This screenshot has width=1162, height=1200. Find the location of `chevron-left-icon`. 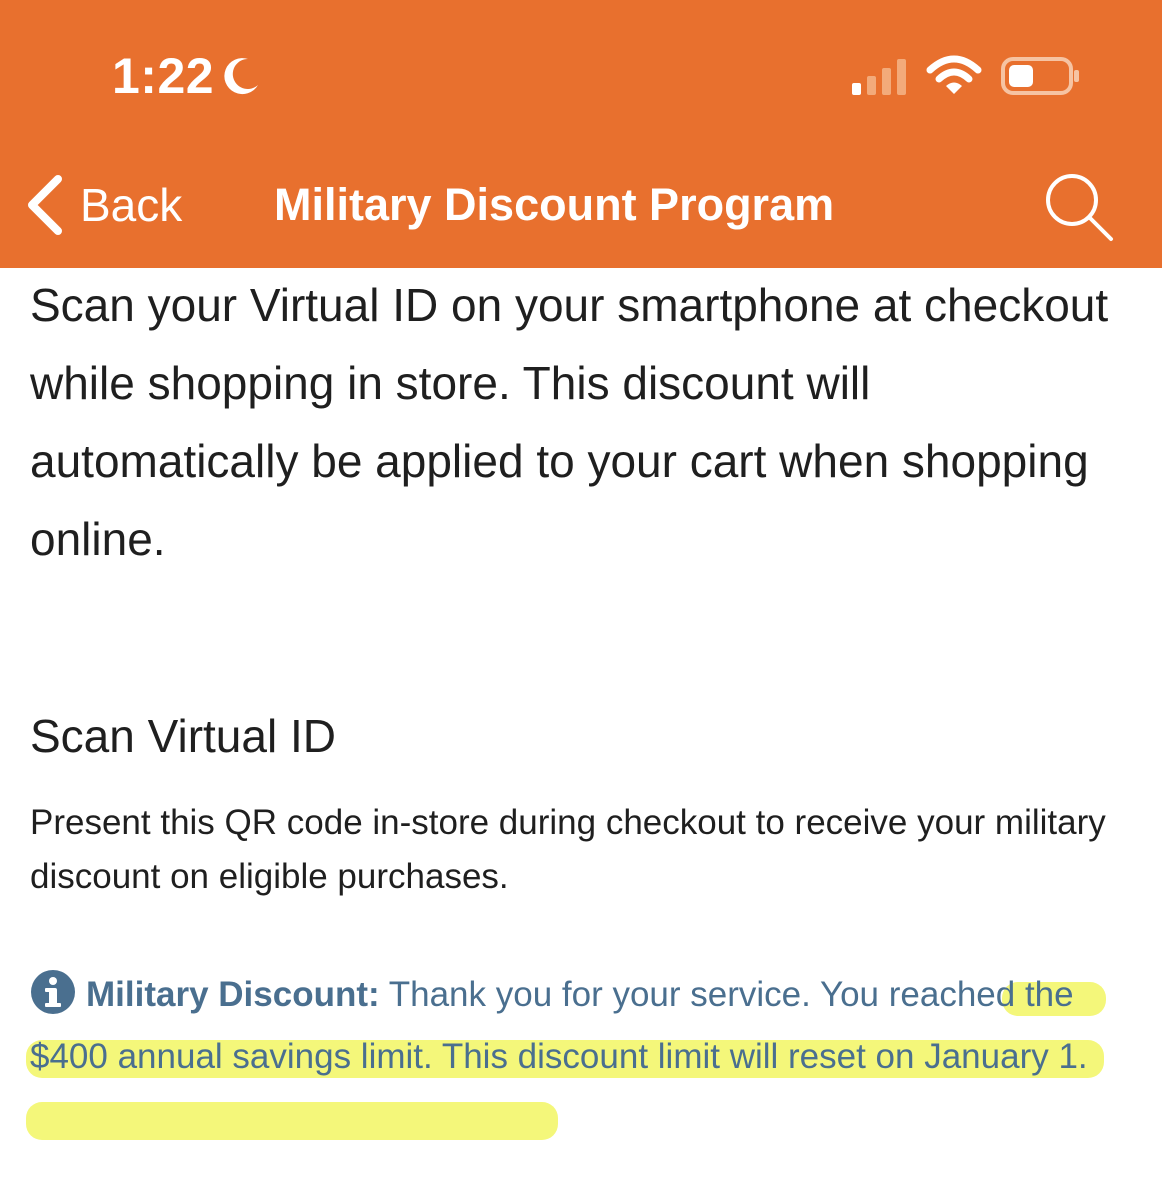

chevron-left-icon is located at coordinates (45, 205).